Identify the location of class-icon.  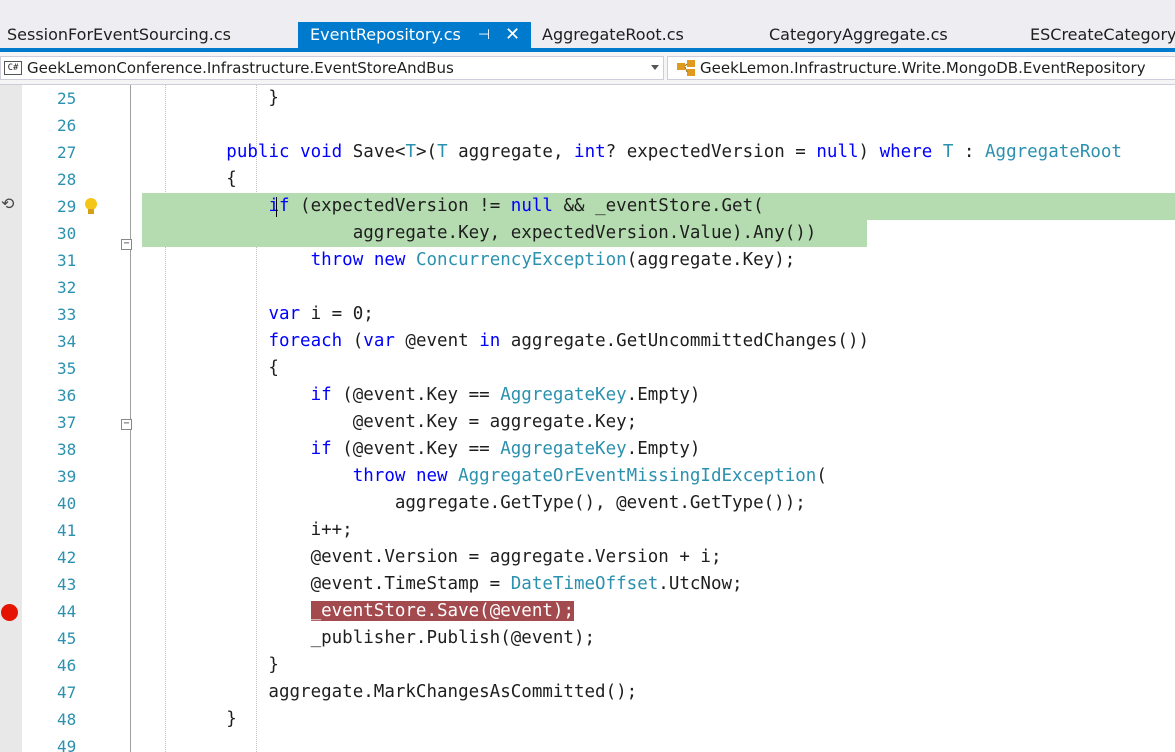
(687, 69).